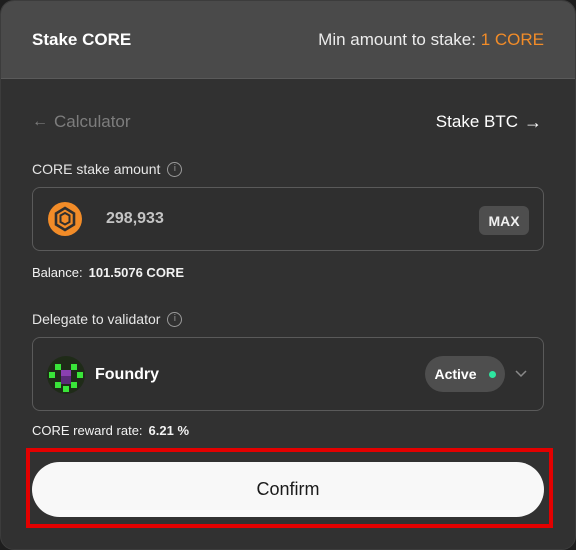 This screenshot has height=550, width=576. I want to click on stake-amount-label: CORE stake amount i, so click(107, 169).